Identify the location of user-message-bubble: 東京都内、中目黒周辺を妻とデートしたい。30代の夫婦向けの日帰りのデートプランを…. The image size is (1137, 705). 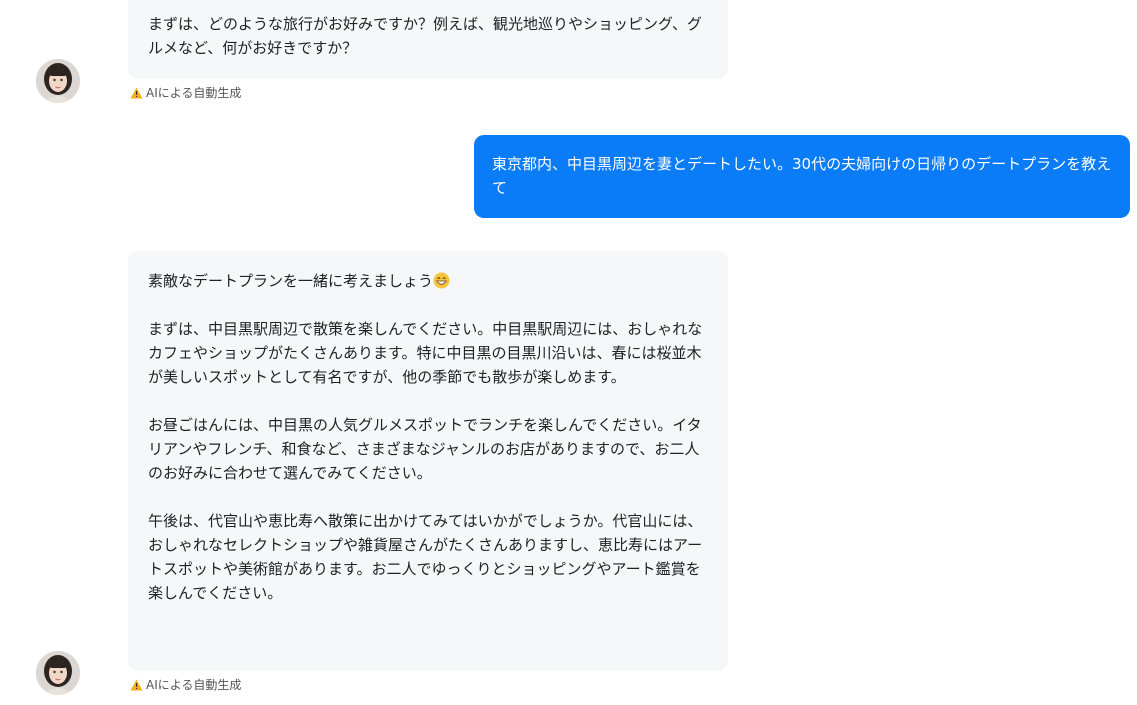
(802, 176).